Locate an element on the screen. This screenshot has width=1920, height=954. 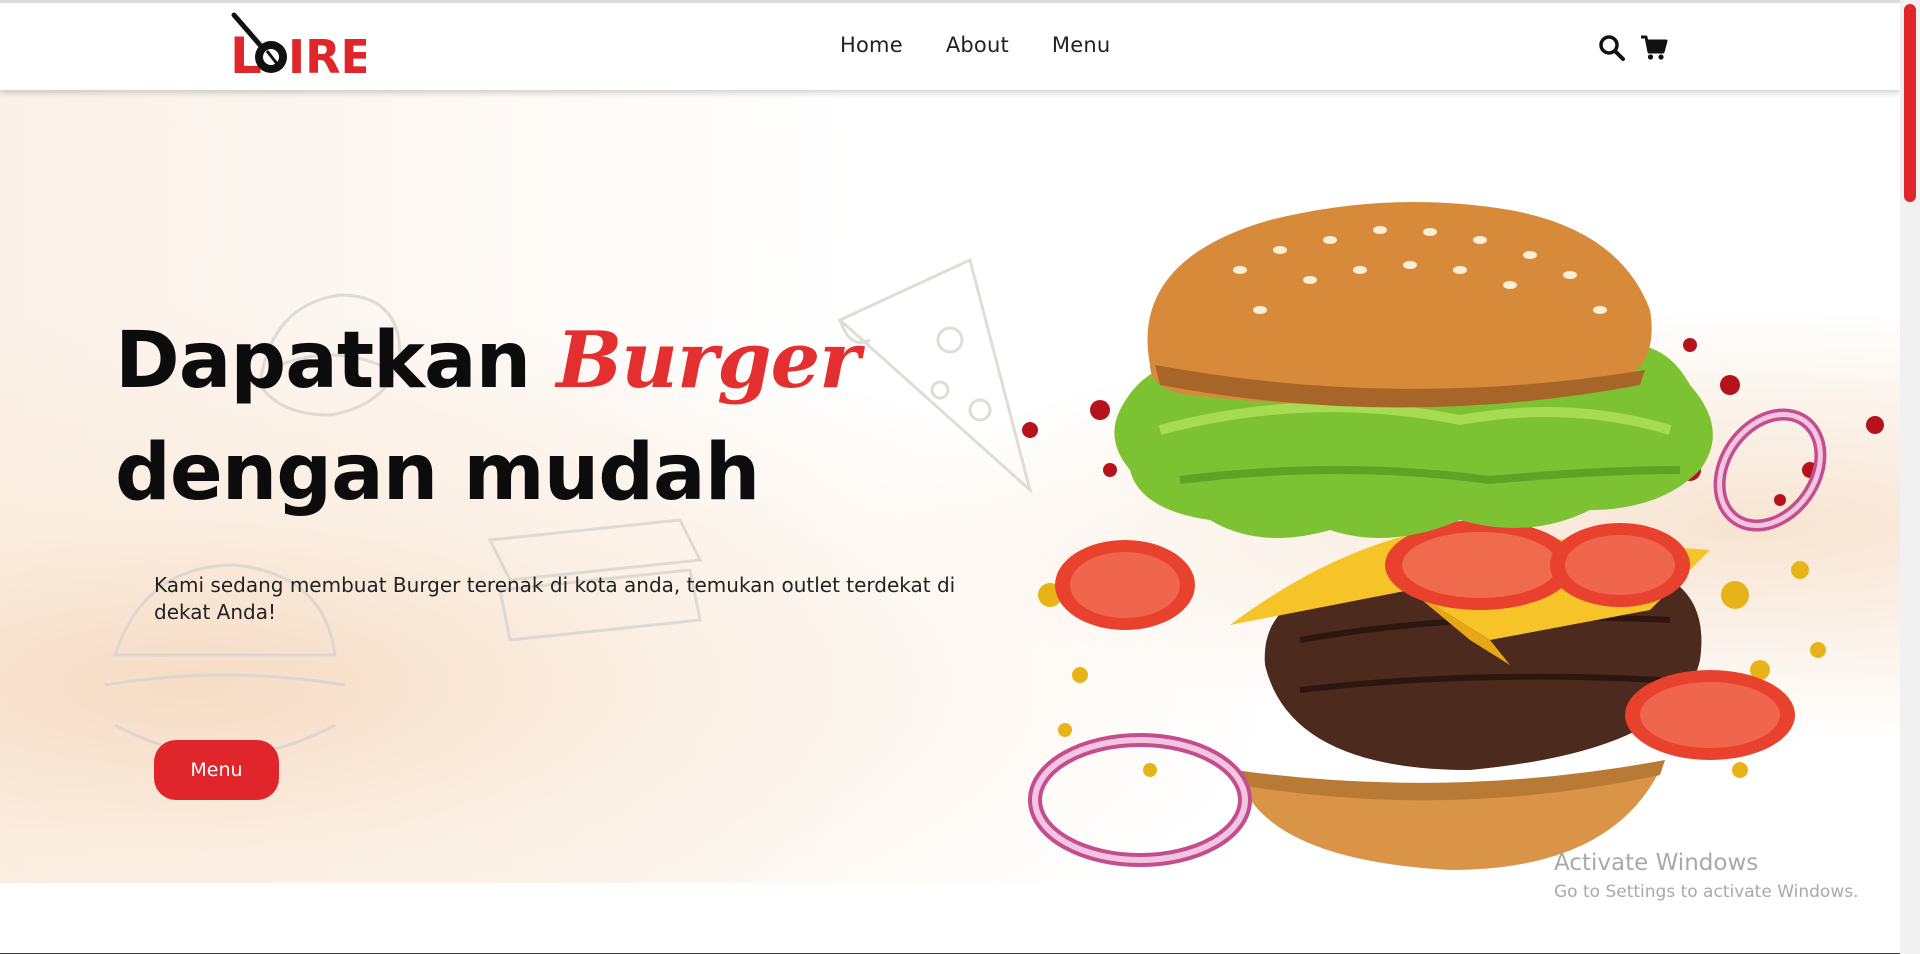
watermark-subtitle: Go to Settings to activate Windows. is located at coordinates (1706, 892).